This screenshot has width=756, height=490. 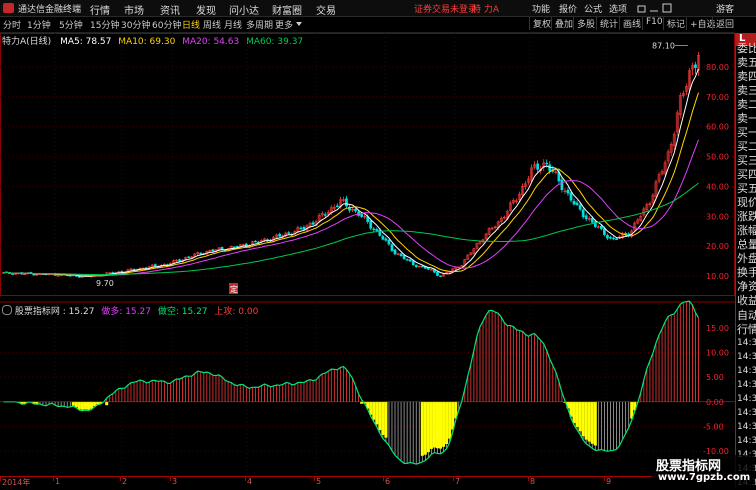 I want to click on period-timeshare: 分时, so click(x=12, y=24).